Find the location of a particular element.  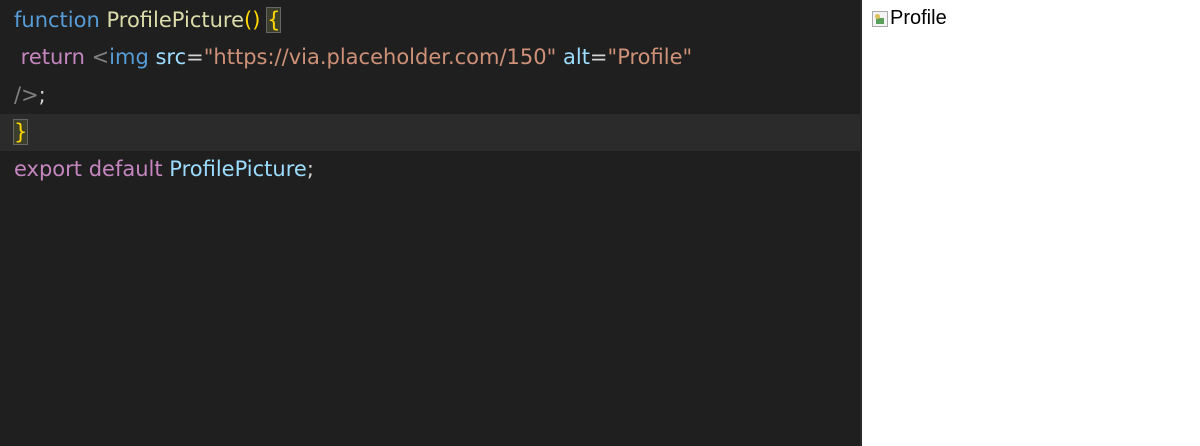

code-line-1: function ProfilePicture() { is located at coordinates (430, 20).